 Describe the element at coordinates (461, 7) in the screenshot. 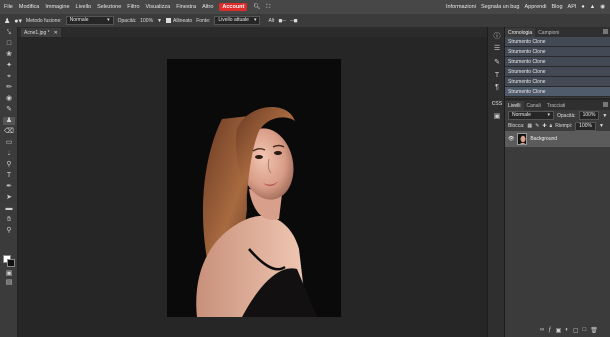

I see `menu-informazioni: Informazioni` at that location.